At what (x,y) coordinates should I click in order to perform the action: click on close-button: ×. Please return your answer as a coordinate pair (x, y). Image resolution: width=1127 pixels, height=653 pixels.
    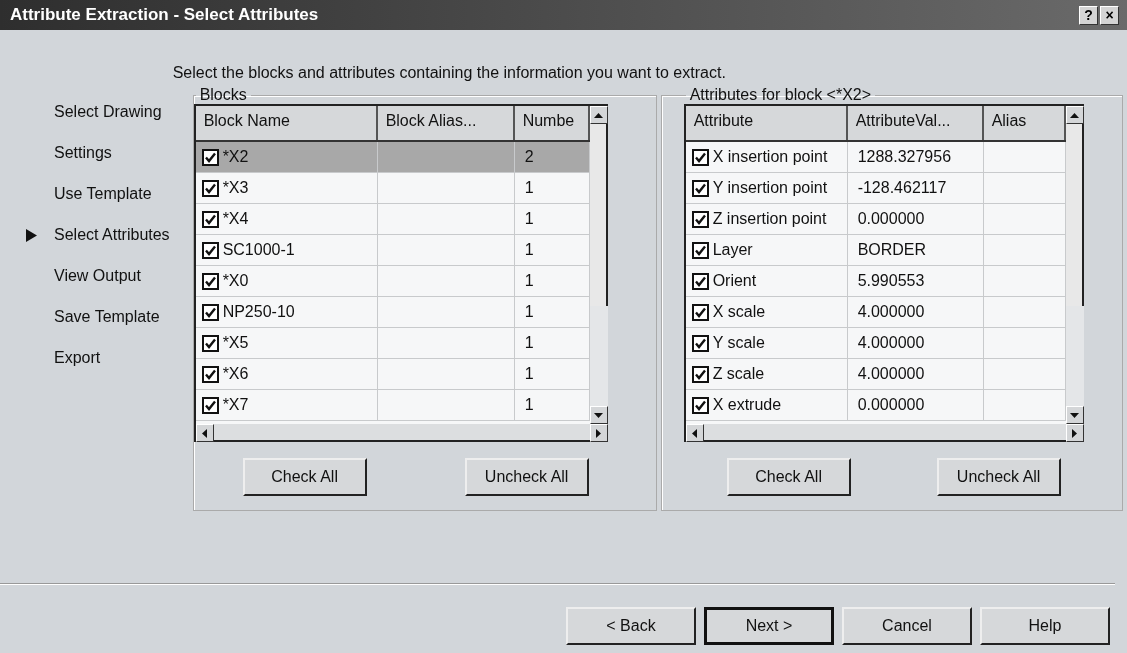
    Looking at the image, I should click on (1109, 15).